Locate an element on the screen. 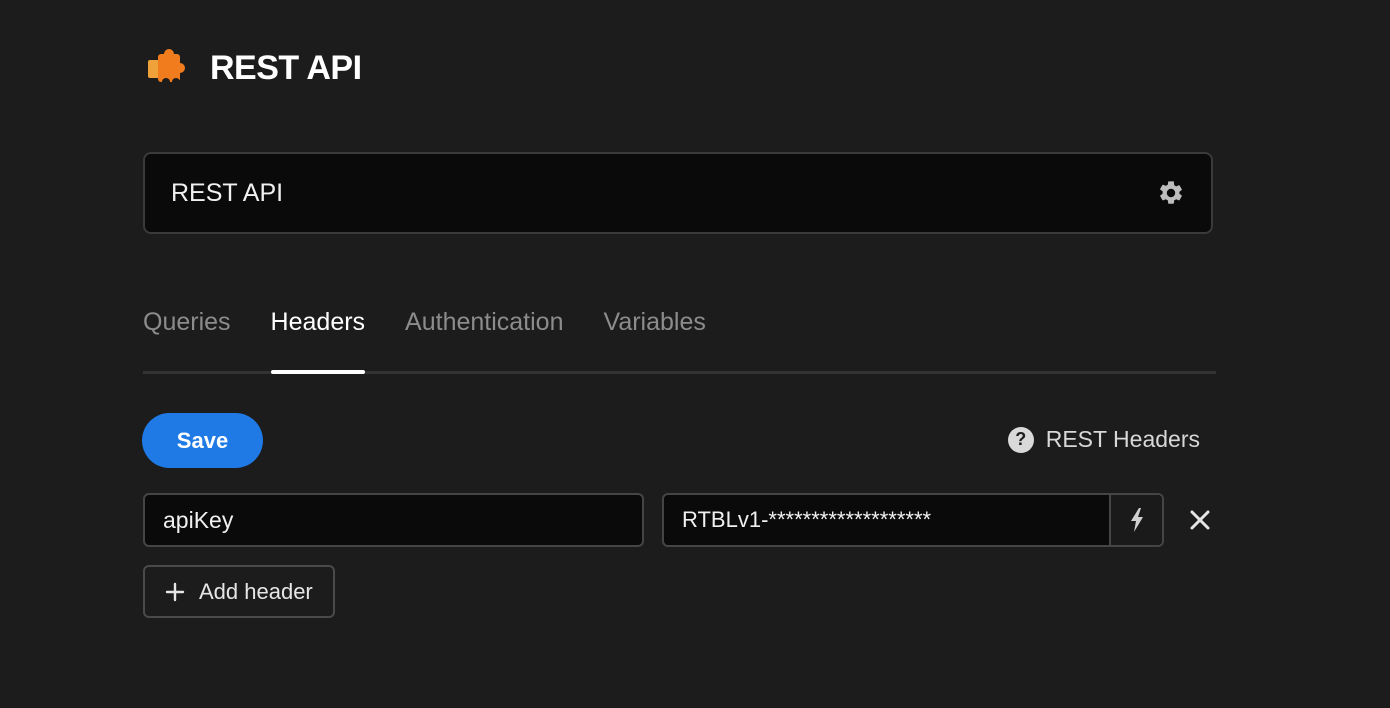 The image size is (1390, 708). gear-icon is located at coordinates (1171, 193).